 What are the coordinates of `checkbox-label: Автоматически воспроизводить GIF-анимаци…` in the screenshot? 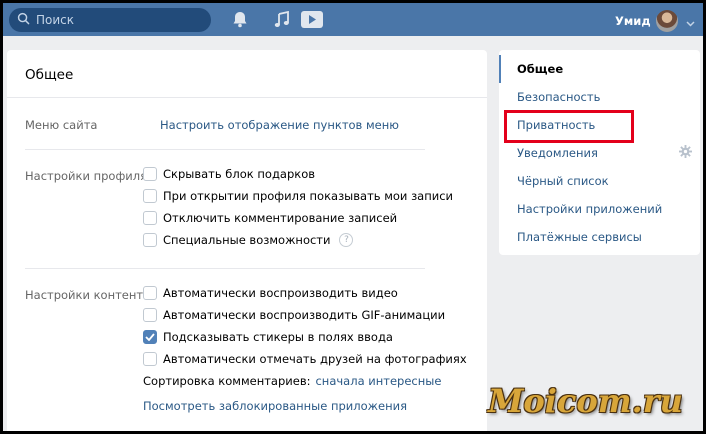 It's located at (304, 315).